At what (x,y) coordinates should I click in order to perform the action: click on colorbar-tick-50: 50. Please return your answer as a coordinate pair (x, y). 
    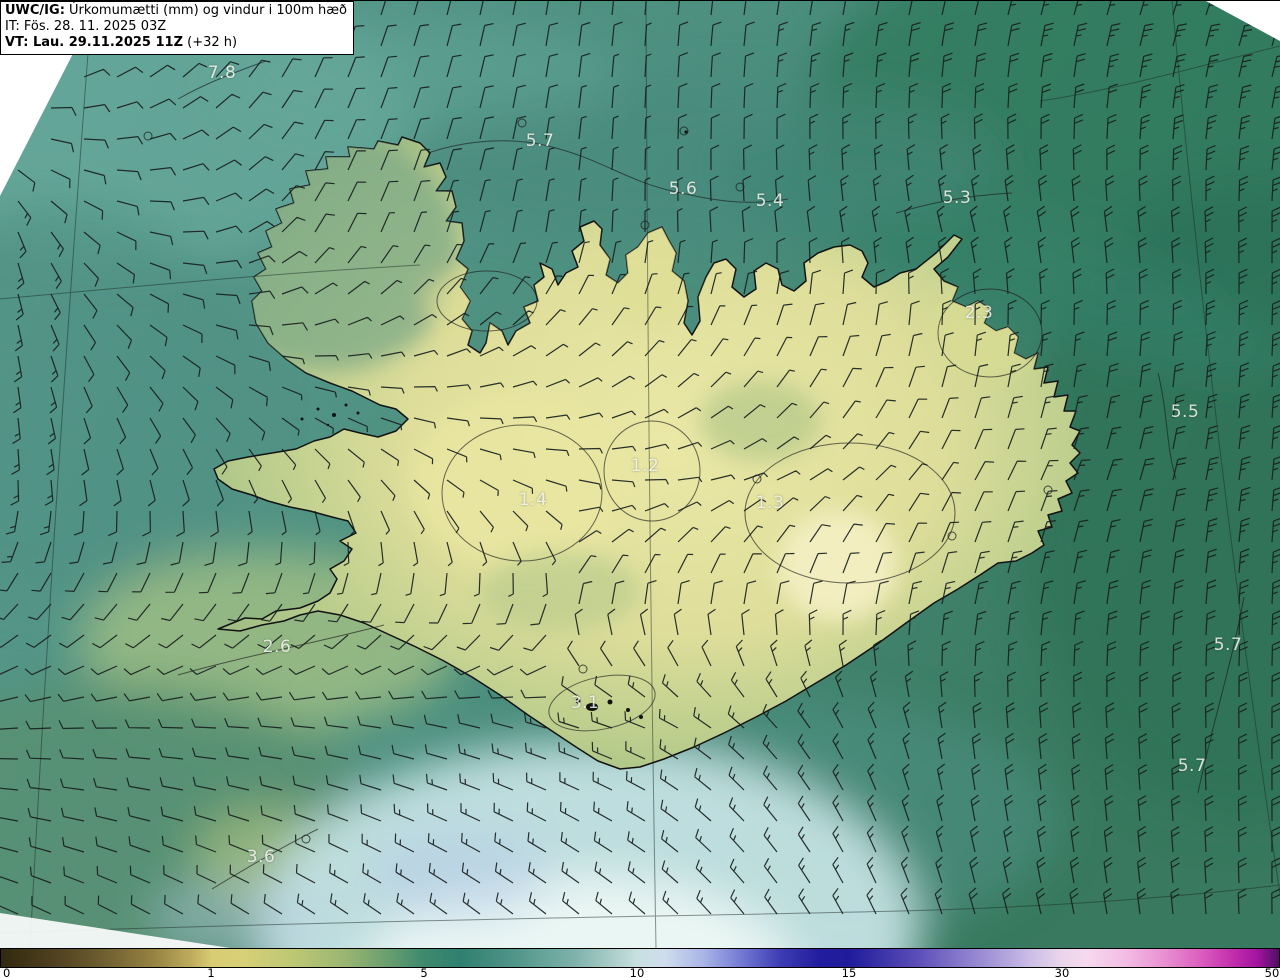
    Looking at the image, I should click on (1272, 972).